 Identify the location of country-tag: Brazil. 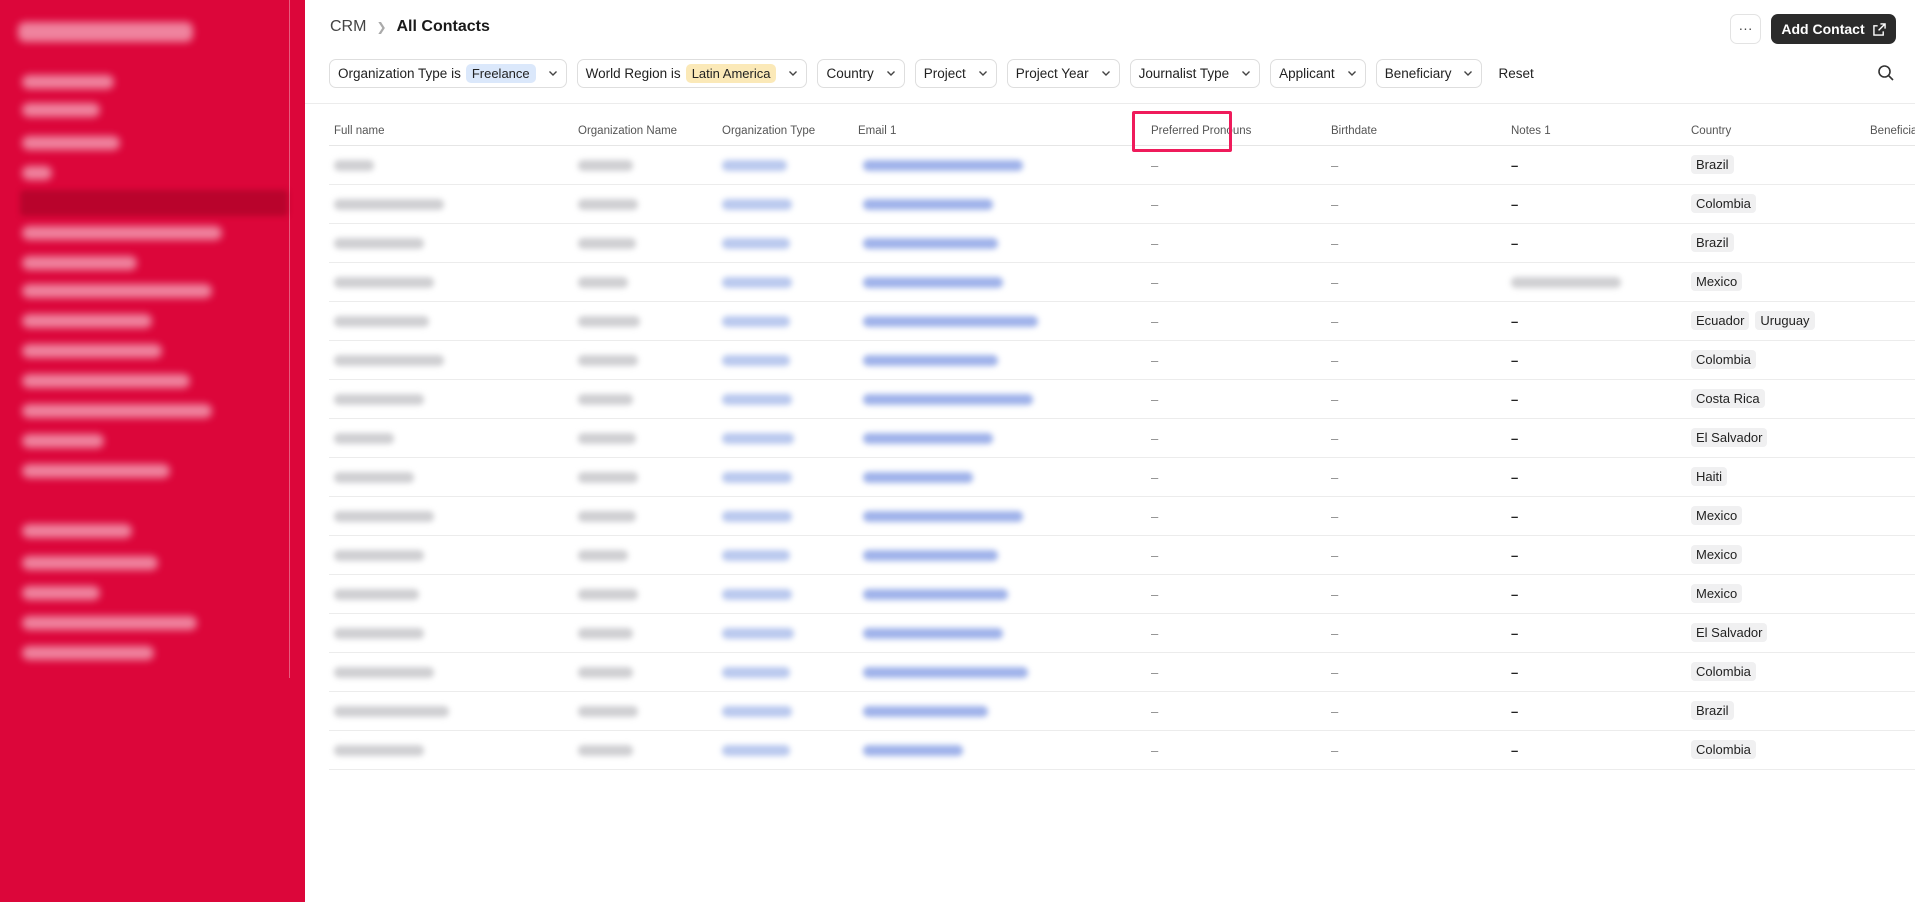
(1712, 164).